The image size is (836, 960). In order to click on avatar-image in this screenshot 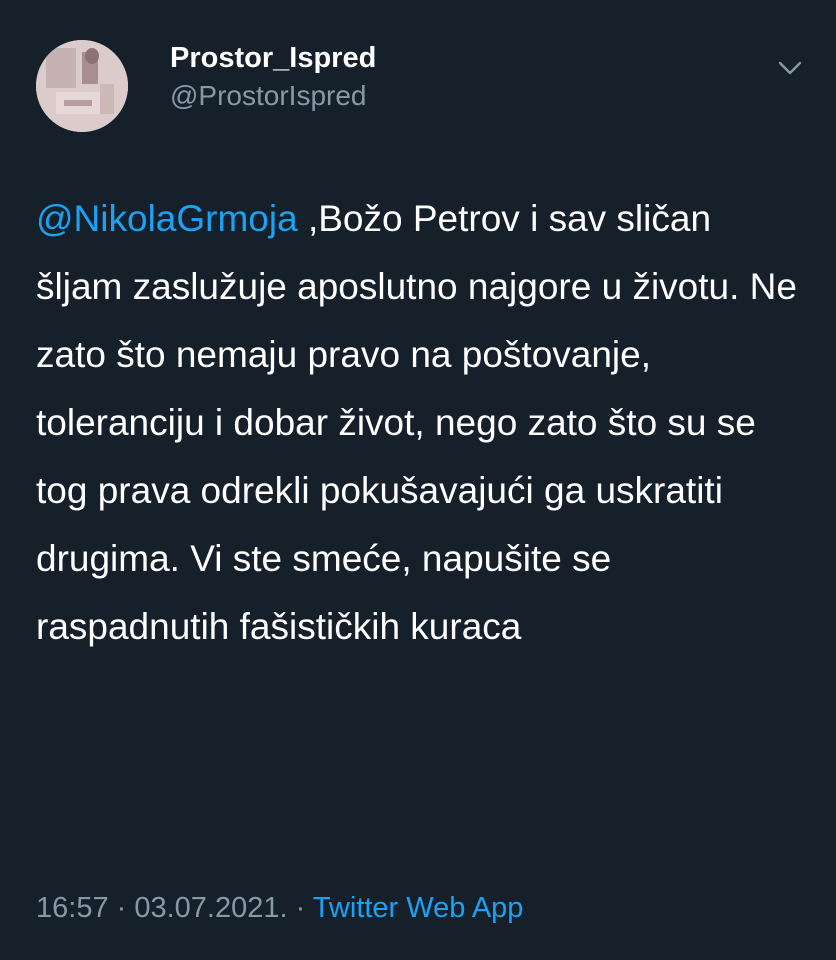, I will do `click(82, 86)`.